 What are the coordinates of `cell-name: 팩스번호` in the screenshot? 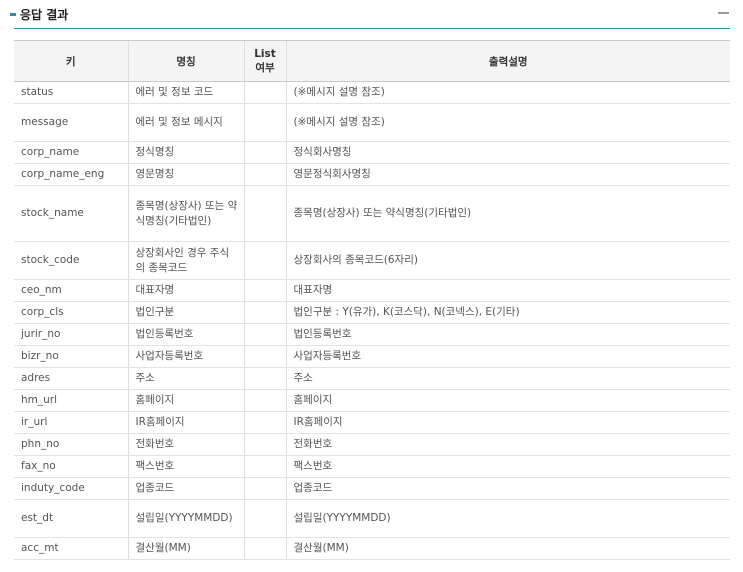 It's located at (185, 466).